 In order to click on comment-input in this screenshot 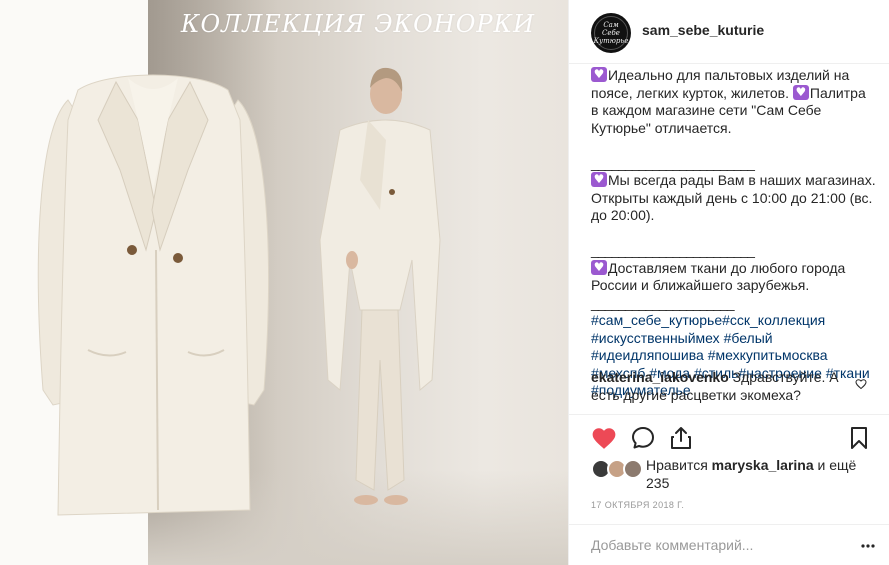, I will do `click(711, 545)`.